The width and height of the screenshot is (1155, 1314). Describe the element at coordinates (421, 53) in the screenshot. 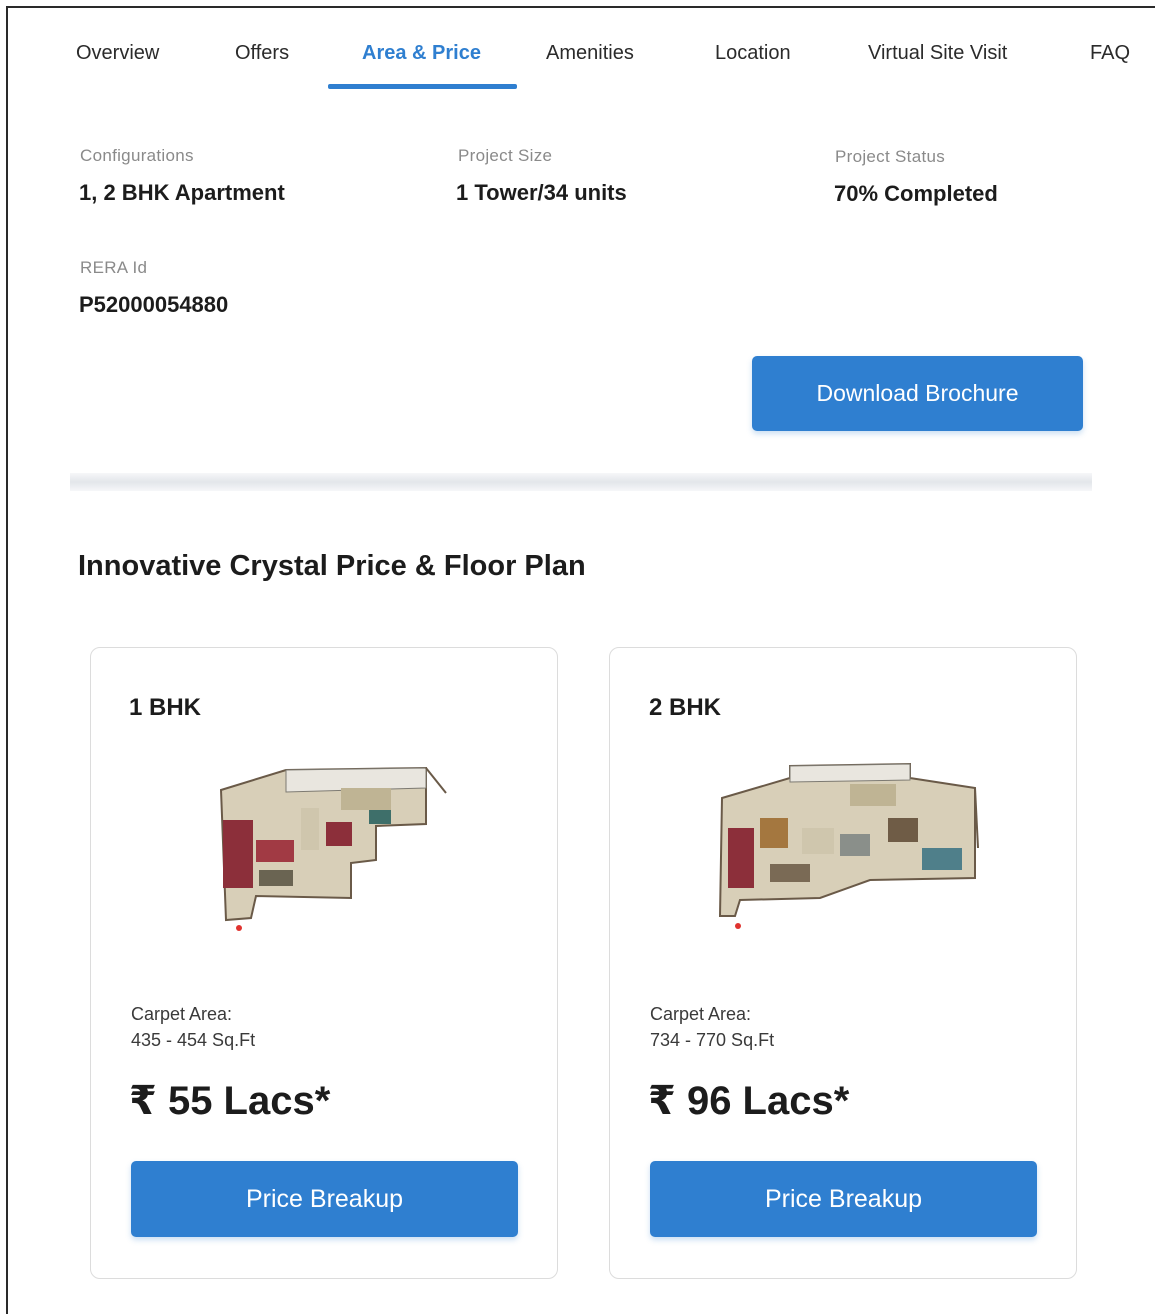

I see `tab-area-price: Area & Price` at that location.